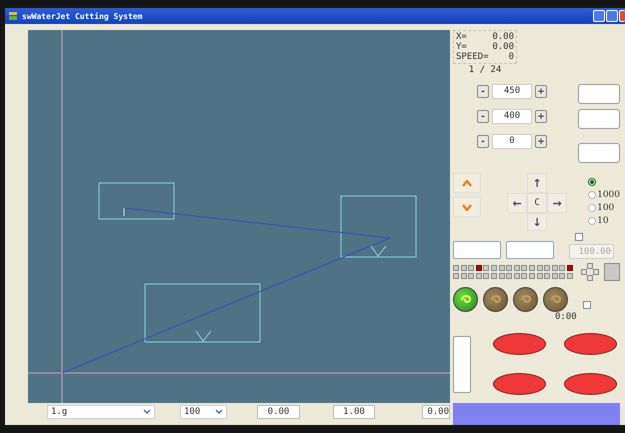  What do you see at coordinates (537, 203) in the screenshot?
I see `jog-center-button: C` at bounding box center [537, 203].